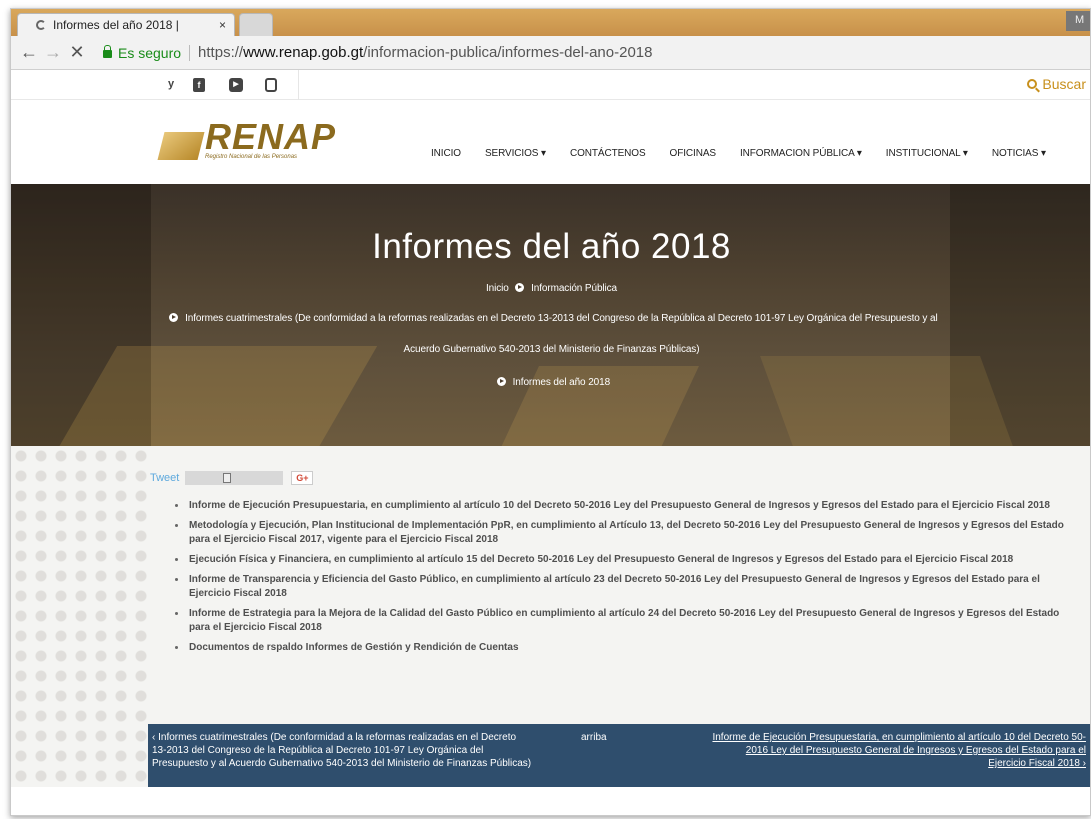  Describe the element at coordinates (221, 52) in the screenshot. I see `url-scheme: https://` at that location.